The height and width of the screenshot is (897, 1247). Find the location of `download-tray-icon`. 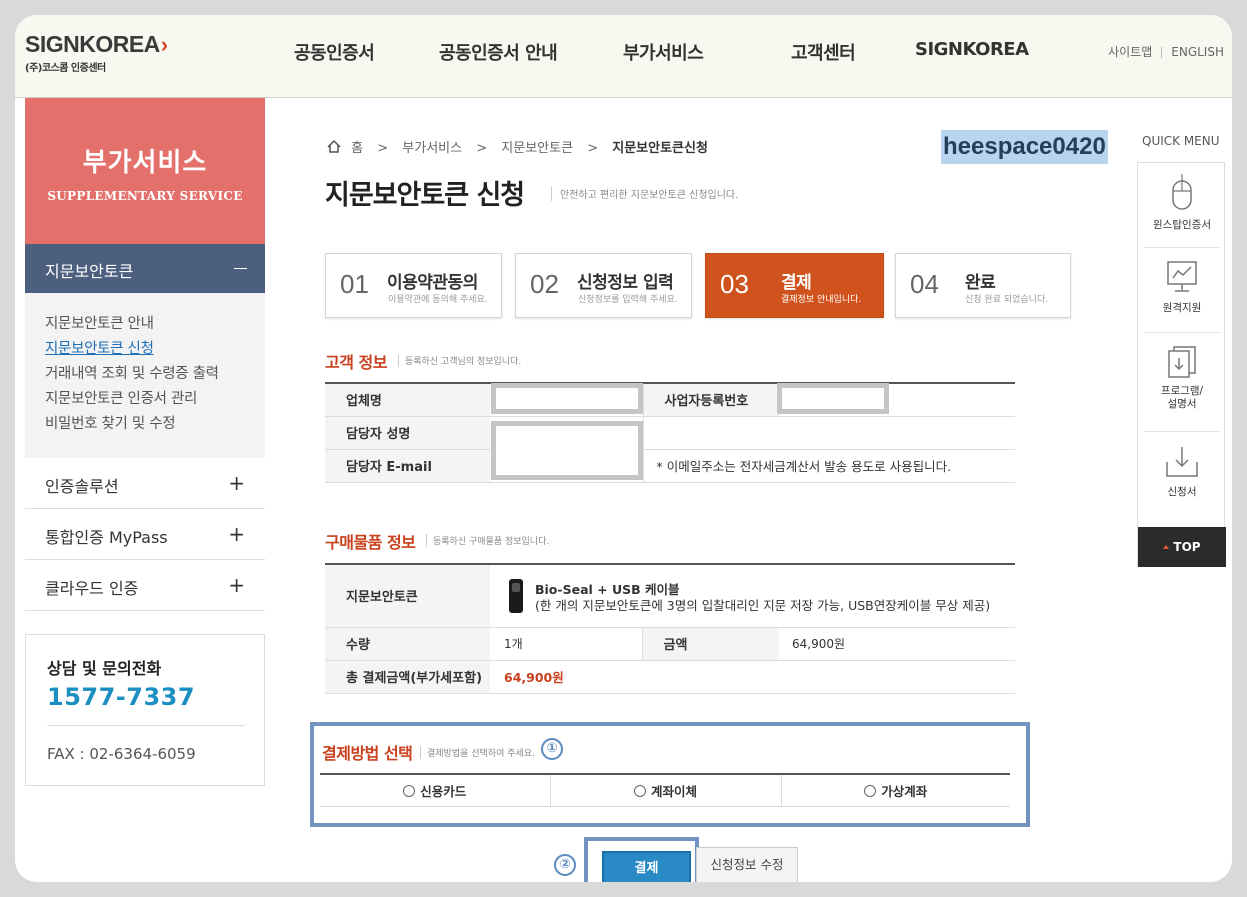

download-tray-icon is located at coordinates (1182, 462).